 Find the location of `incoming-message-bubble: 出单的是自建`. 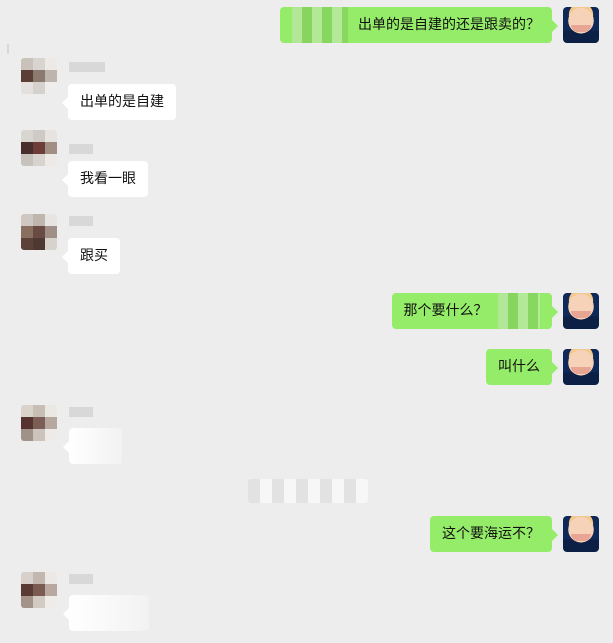

incoming-message-bubble: 出单的是自建 is located at coordinates (119, 102).